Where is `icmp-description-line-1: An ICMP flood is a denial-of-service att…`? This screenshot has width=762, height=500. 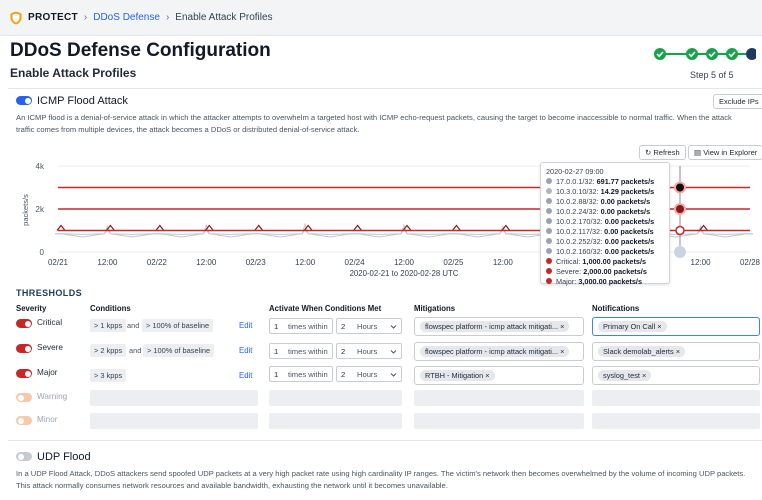 icmp-description-line-1: An ICMP flood is a denial-of-service att… is located at coordinates (374, 117).